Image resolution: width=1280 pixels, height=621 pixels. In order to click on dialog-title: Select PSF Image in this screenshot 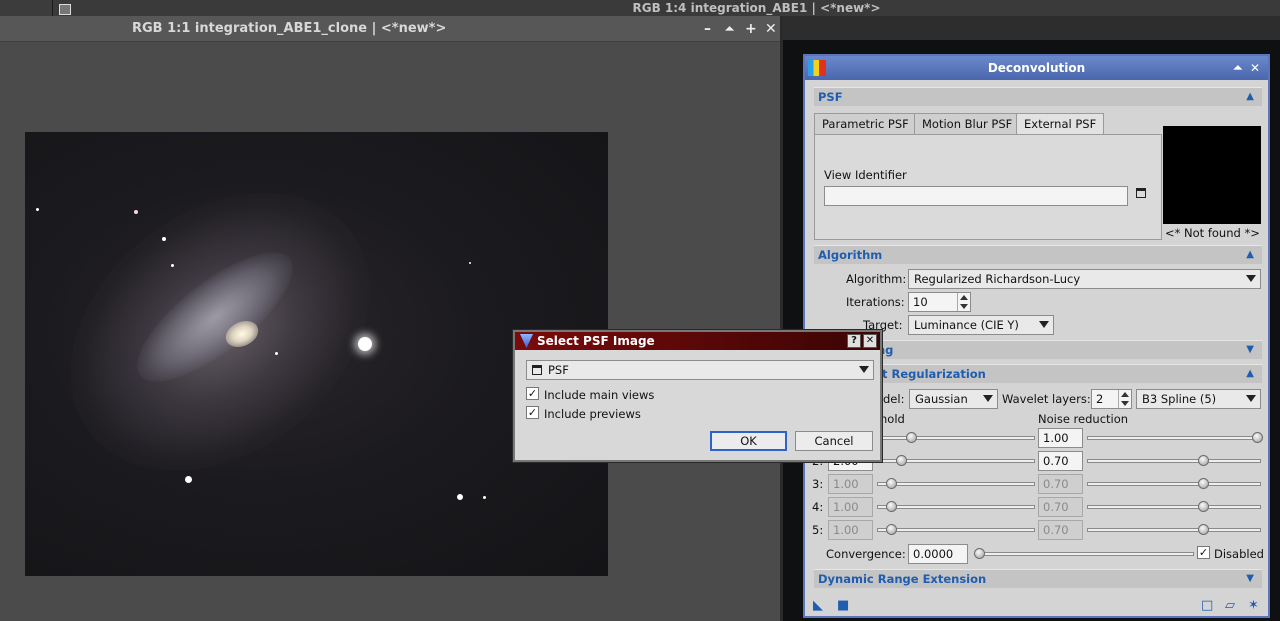, I will do `click(596, 341)`.